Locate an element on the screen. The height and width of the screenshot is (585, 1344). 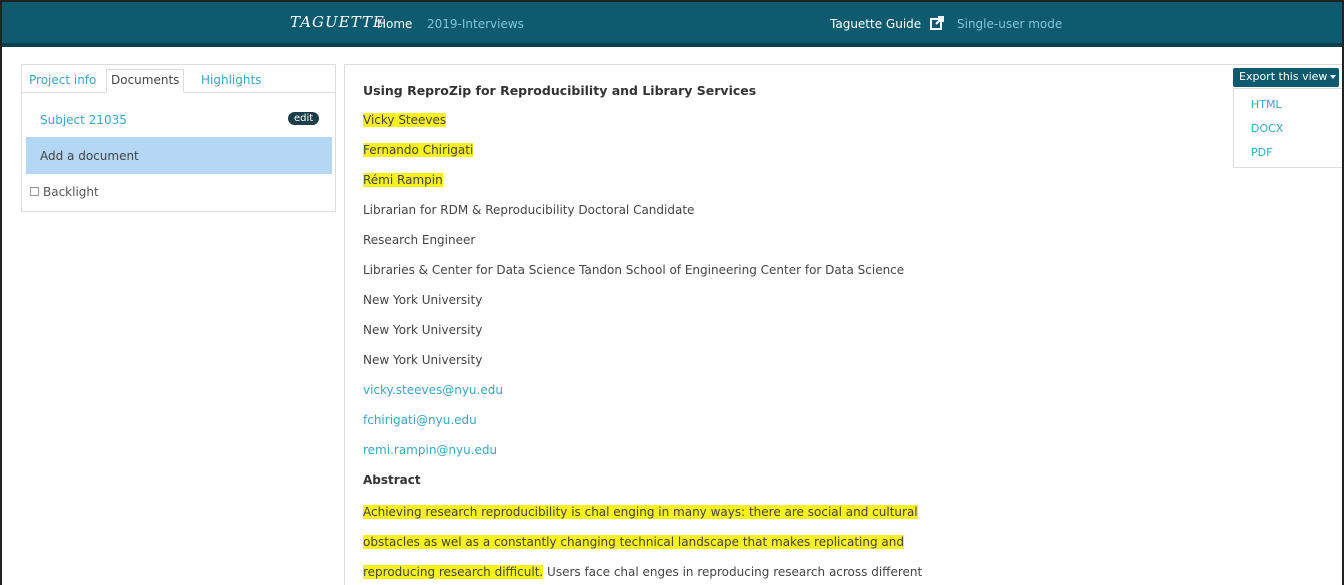
nav-project-link: 2019-Interviews is located at coordinates (475, 24).